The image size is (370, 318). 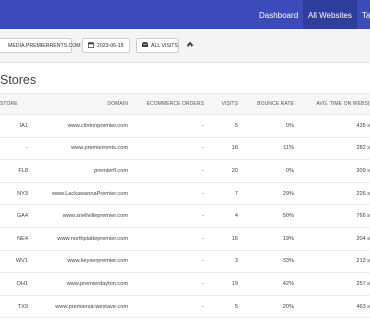 What do you see at coordinates (89, 193) in the screenshot?
I see `cell-domain: www.LackawannaPremier.com` at bounding box center [89, 193].